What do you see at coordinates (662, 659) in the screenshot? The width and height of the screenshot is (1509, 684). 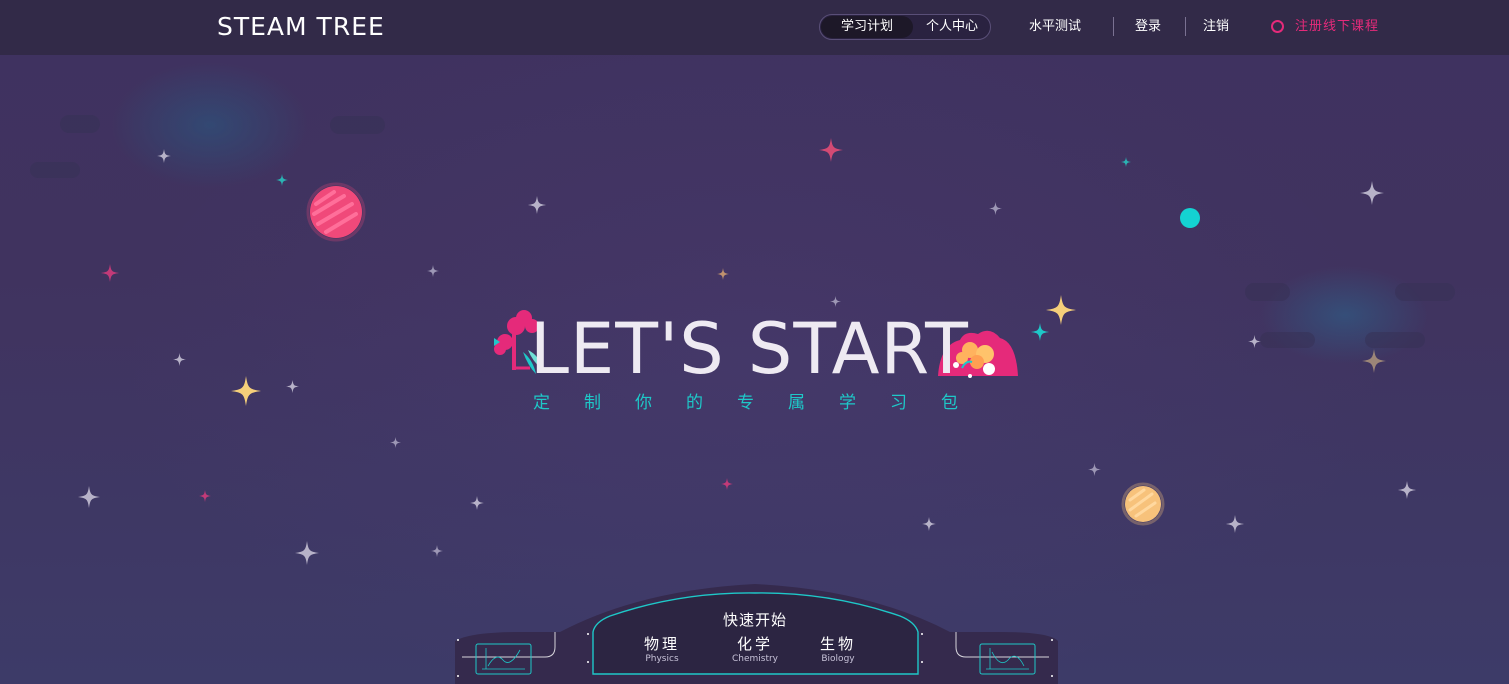 I see `subject-sublabel: Physics` at bounding box center [662, 659].